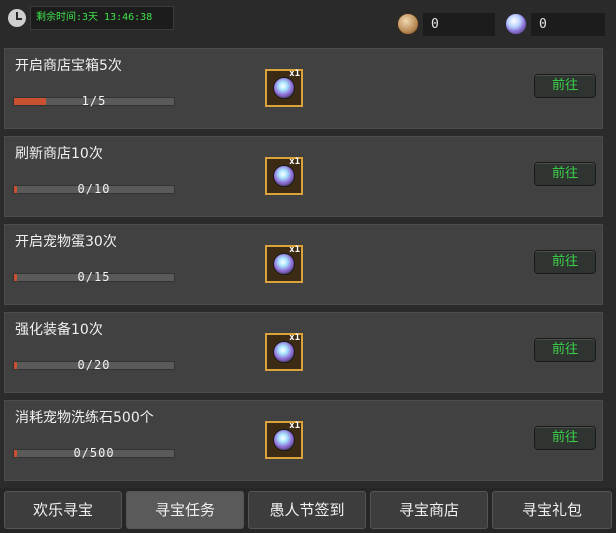 This screenshot has height=533, width=616. Describe the element at coordinates (552, 510) in the screenshot. I see `tab-treasure-gift-pack: 寻宝礼包` at that location.